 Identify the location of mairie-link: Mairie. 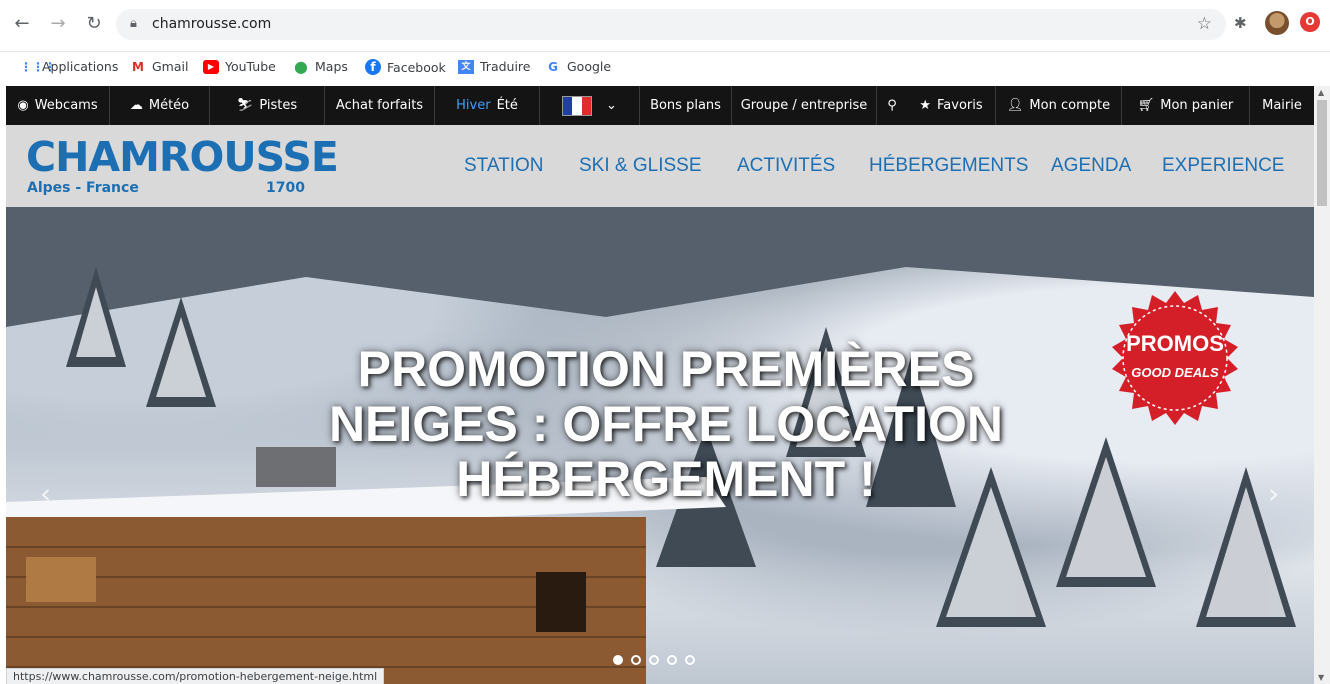
(1282, 105).